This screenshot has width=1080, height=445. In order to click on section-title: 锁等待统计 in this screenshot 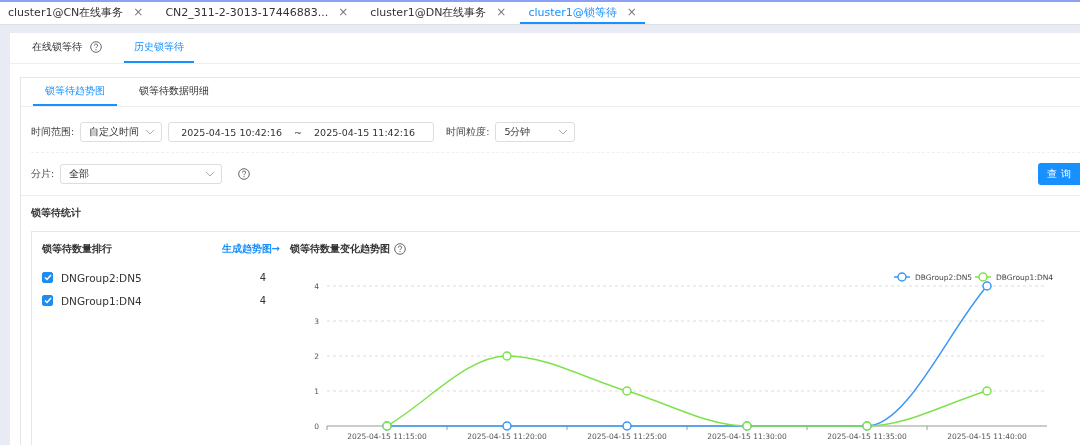, I will do `click(56, 213)`.